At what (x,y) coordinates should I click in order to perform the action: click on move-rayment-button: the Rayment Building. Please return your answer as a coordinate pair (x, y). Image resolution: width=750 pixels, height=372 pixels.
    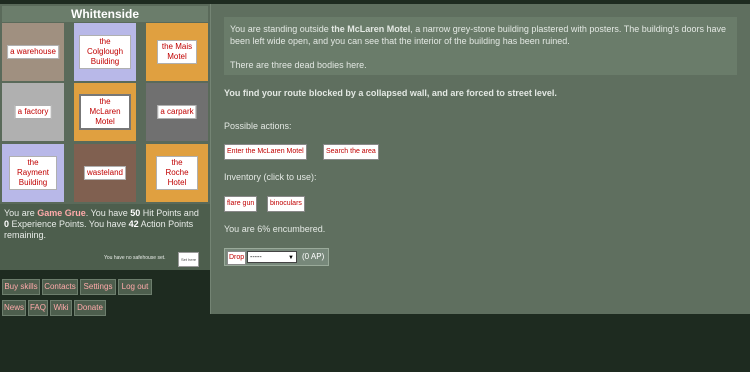
    Looking at the image, I should click on (33, 173).